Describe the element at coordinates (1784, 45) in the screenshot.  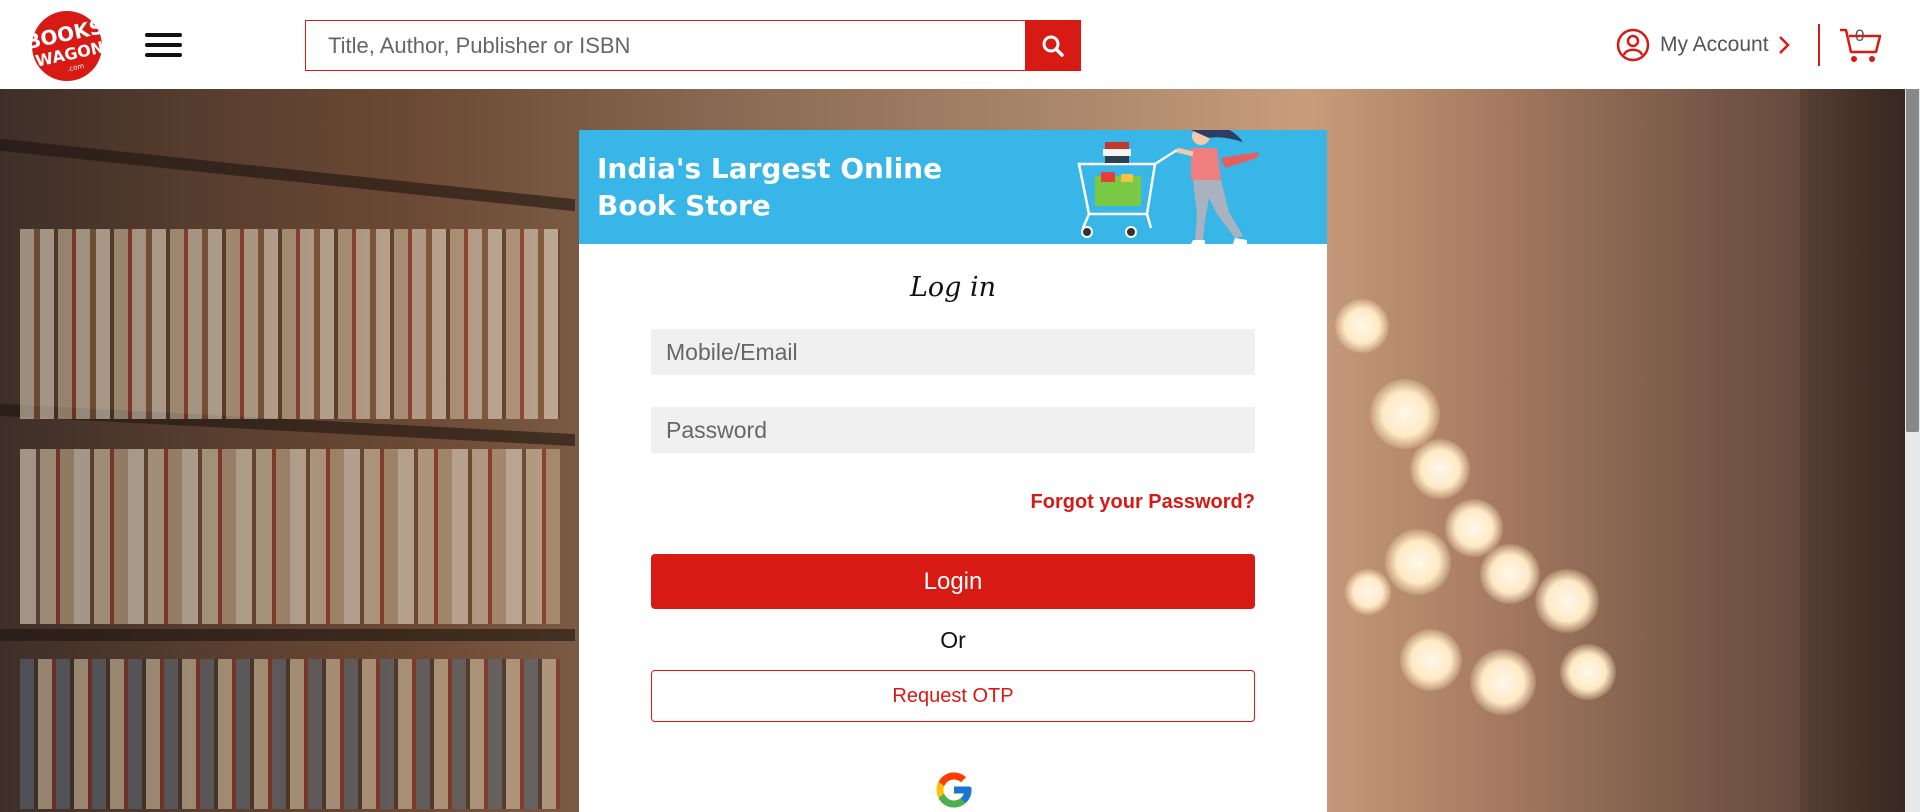
I see `chevron-right-icon` at that location.